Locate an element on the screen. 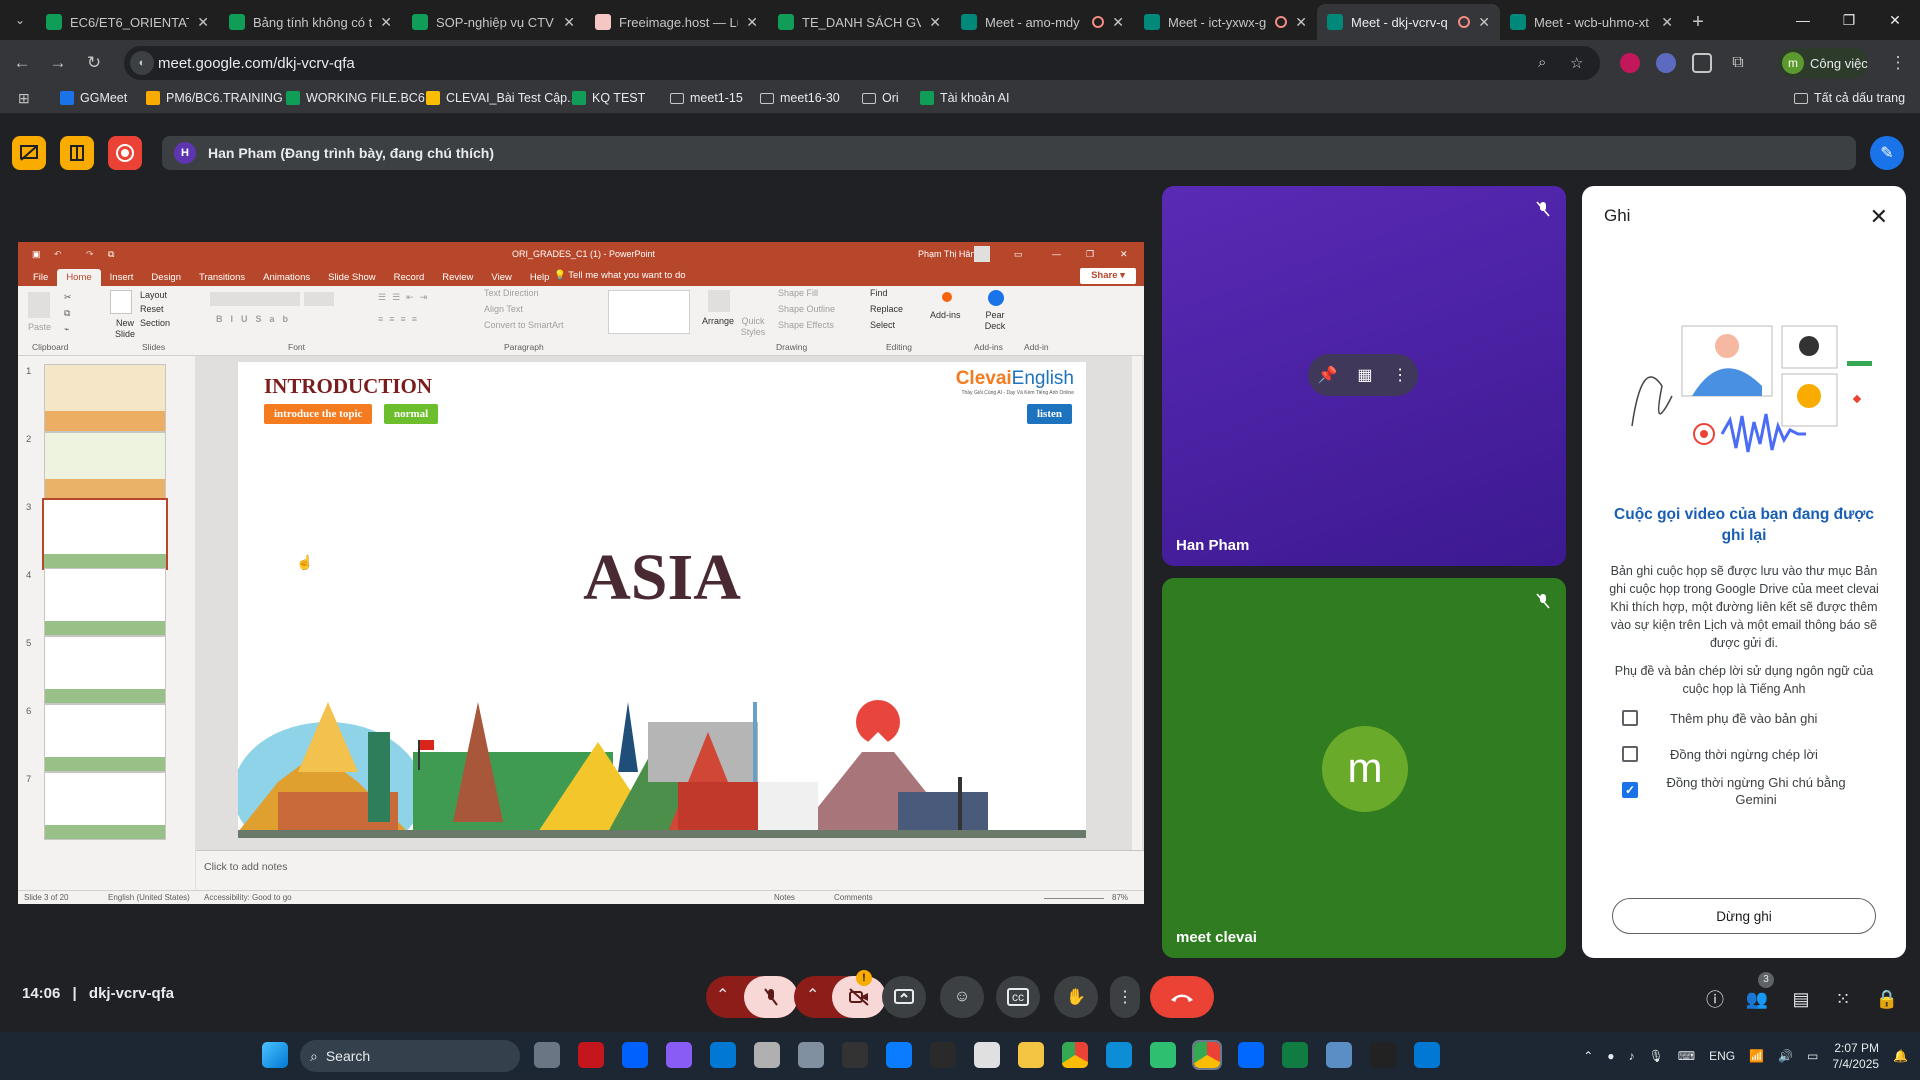 The width and height of the screenshot is (1920, 1080). browser-tab: EC6/ET6_ORIENTATIO ✕ is located at coordinates (127, 22).